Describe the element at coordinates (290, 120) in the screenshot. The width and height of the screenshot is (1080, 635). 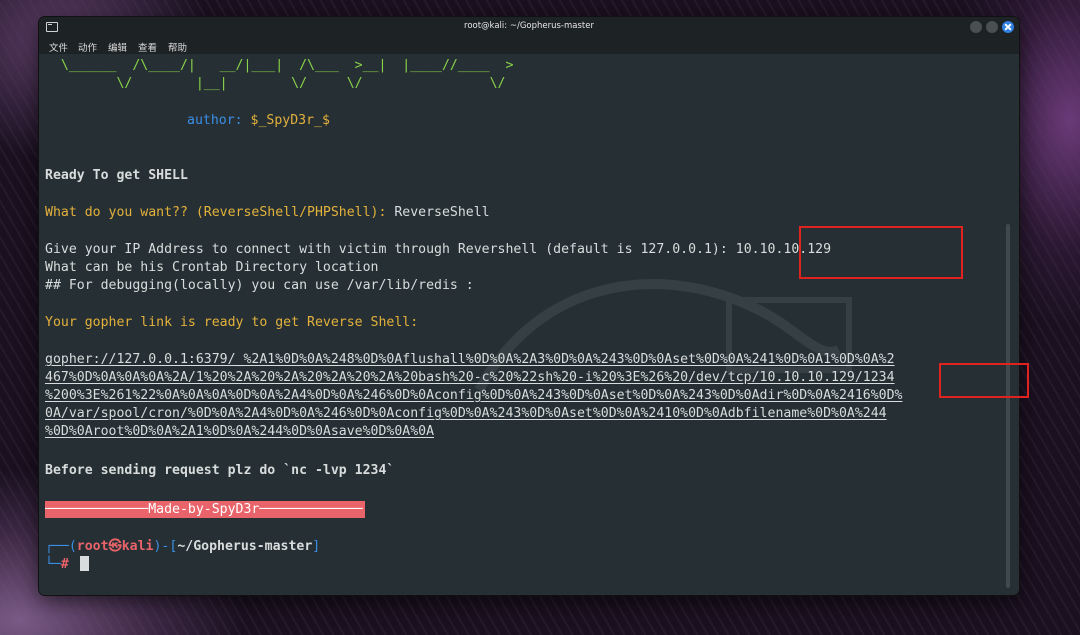
I see `author-value: $_SpyD3r_$` at that location.